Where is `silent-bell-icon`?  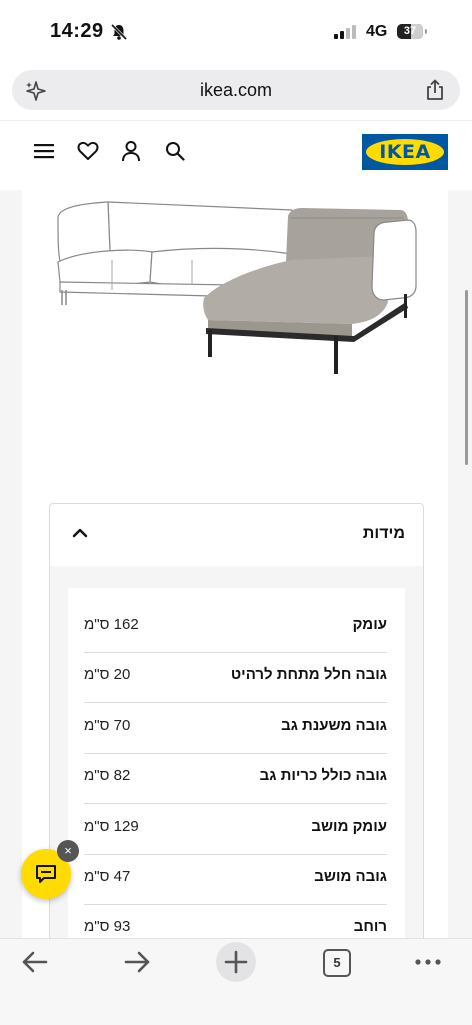 silent-bell-icon is located at coordinates (119, 32).